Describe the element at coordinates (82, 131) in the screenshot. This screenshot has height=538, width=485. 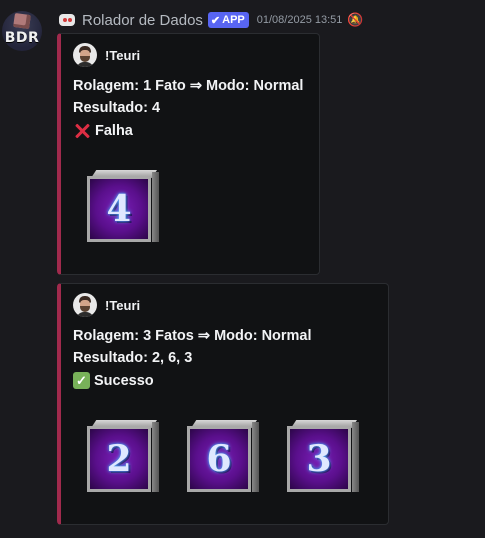
I see `cross-mark-icon` at that location.